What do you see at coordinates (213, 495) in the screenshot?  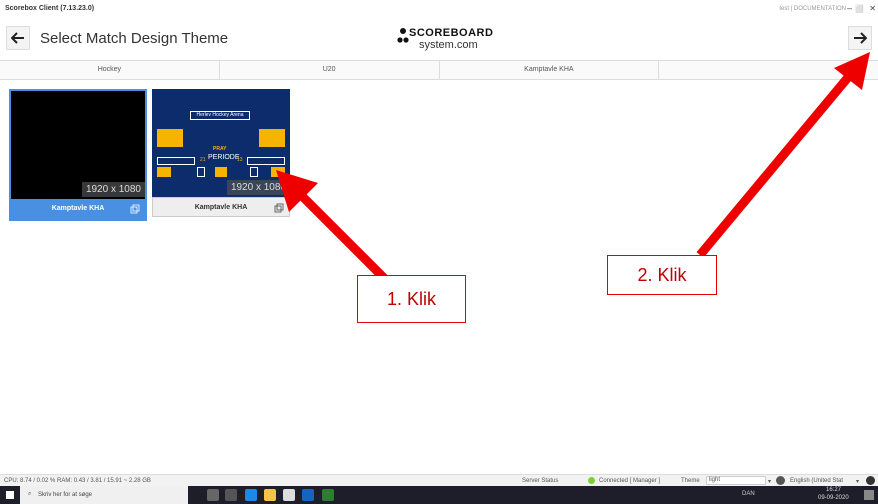 I see `cortana-icon` at bounding box center [213, 495].